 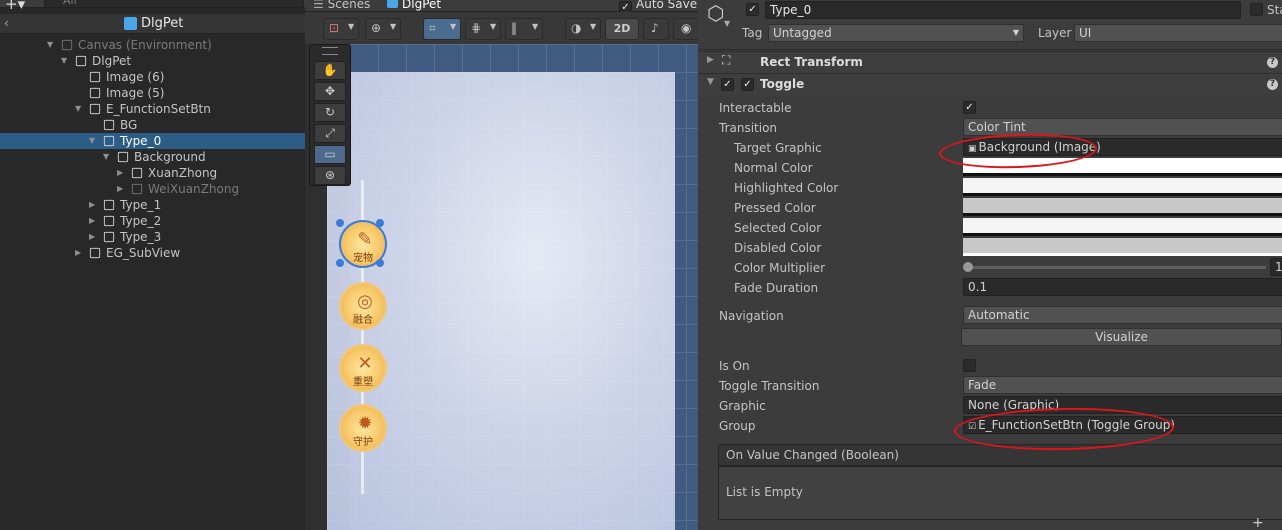 What do you see at coordinates (194, 189) in the screenshot?
I see `hierarchy-item-label: WeiXuanZhong` at bounding box center [194, 189].